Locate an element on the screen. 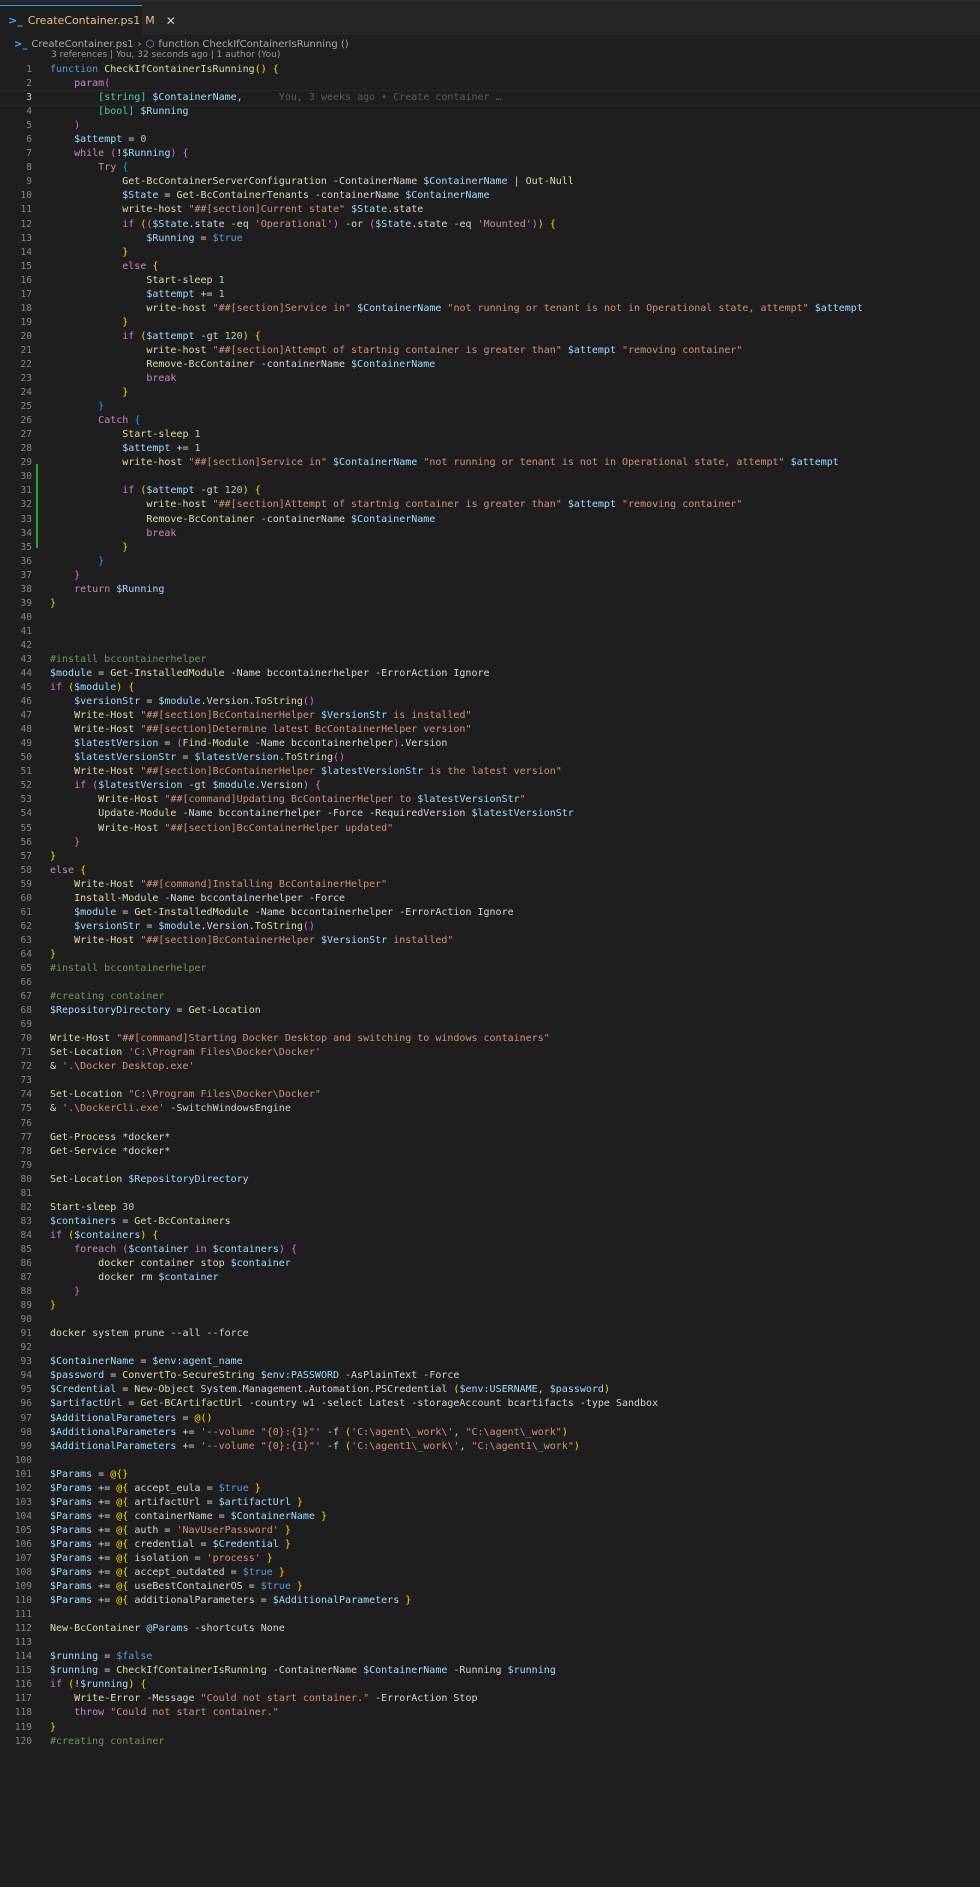  code-line: 14 } is located at coordinates (490, 253).